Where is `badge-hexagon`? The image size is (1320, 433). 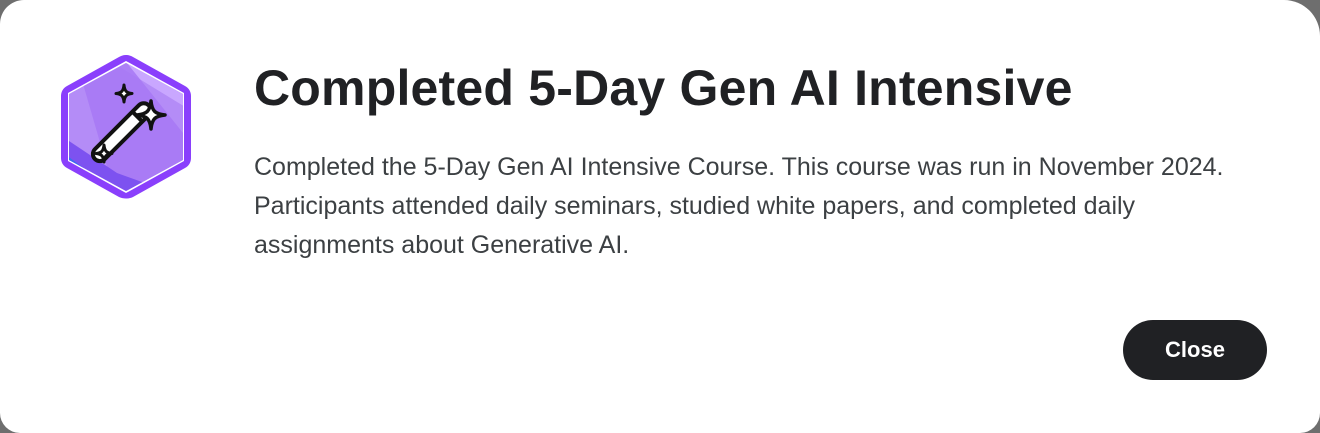
badge-hexagon is located at coordinates (126, 127).